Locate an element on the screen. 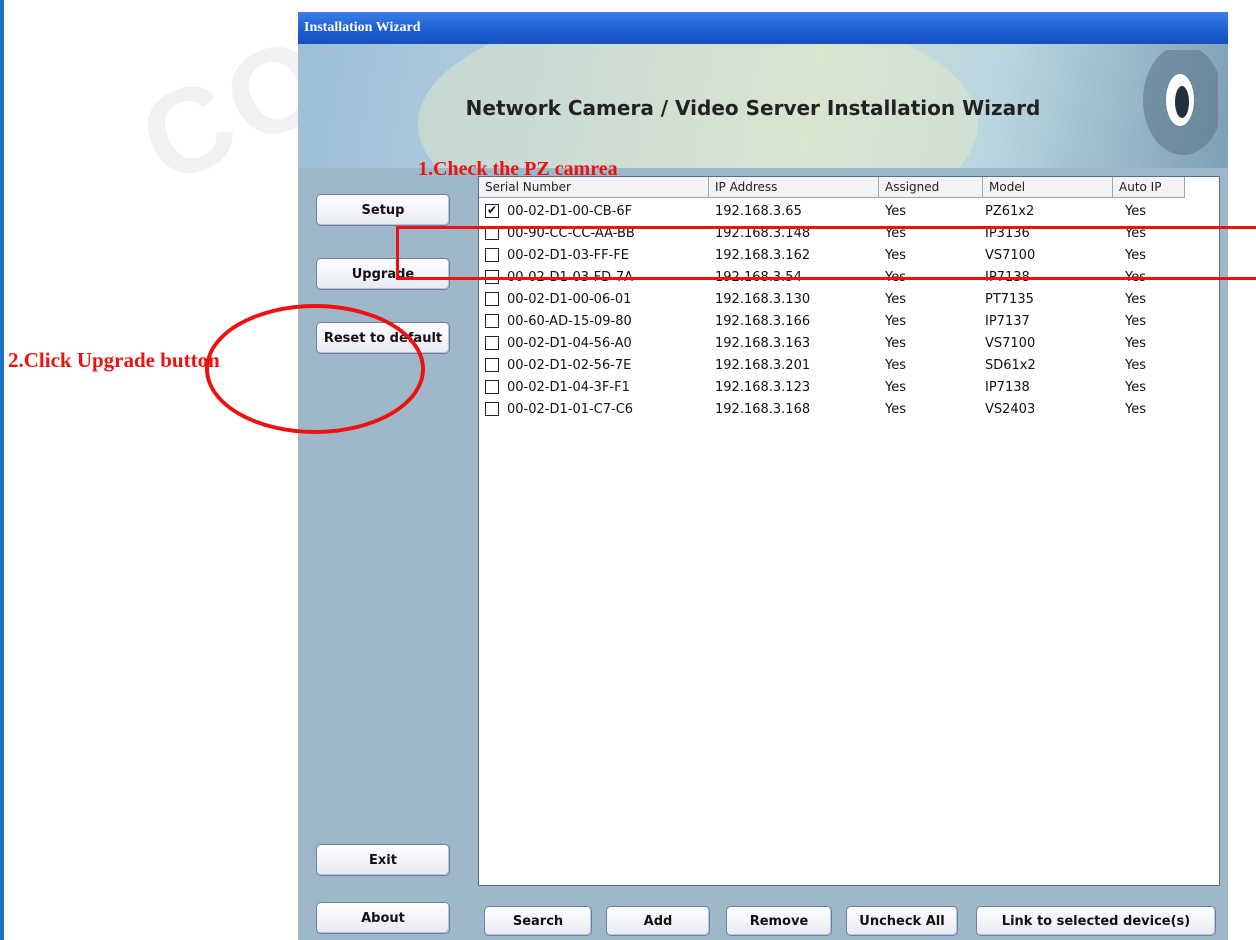 Image resolution: width=1256 pixels, height=940 pixels. row-serial-cell: 00-02-D1-01-C7-C6 is located at coordinates (570, 409).